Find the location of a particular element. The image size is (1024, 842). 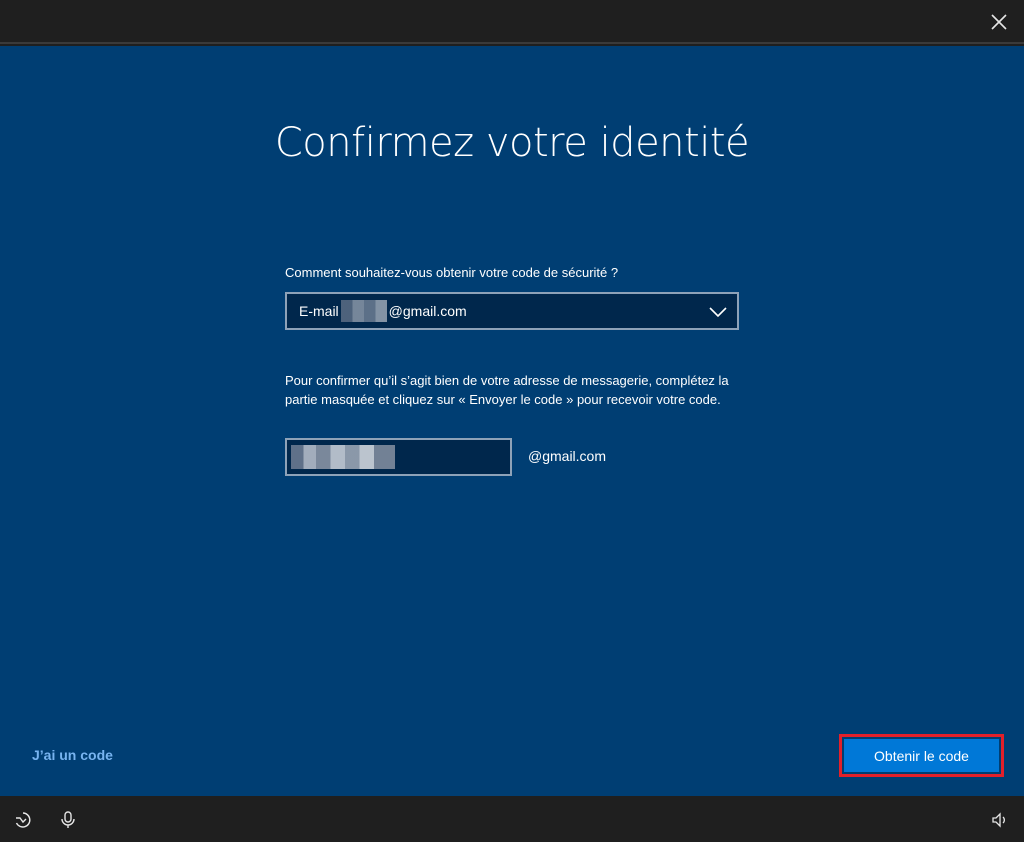

close-button is located at coordinates (999, 22).